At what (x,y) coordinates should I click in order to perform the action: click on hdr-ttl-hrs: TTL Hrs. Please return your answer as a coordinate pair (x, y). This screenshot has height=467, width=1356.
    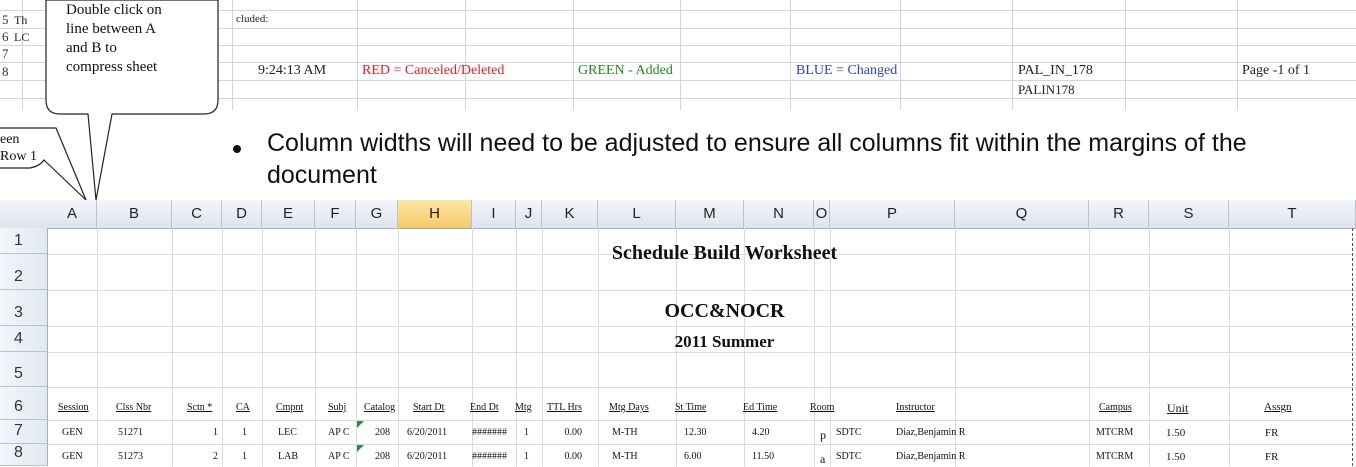
    Looking at the image, I should click on (564, 407).